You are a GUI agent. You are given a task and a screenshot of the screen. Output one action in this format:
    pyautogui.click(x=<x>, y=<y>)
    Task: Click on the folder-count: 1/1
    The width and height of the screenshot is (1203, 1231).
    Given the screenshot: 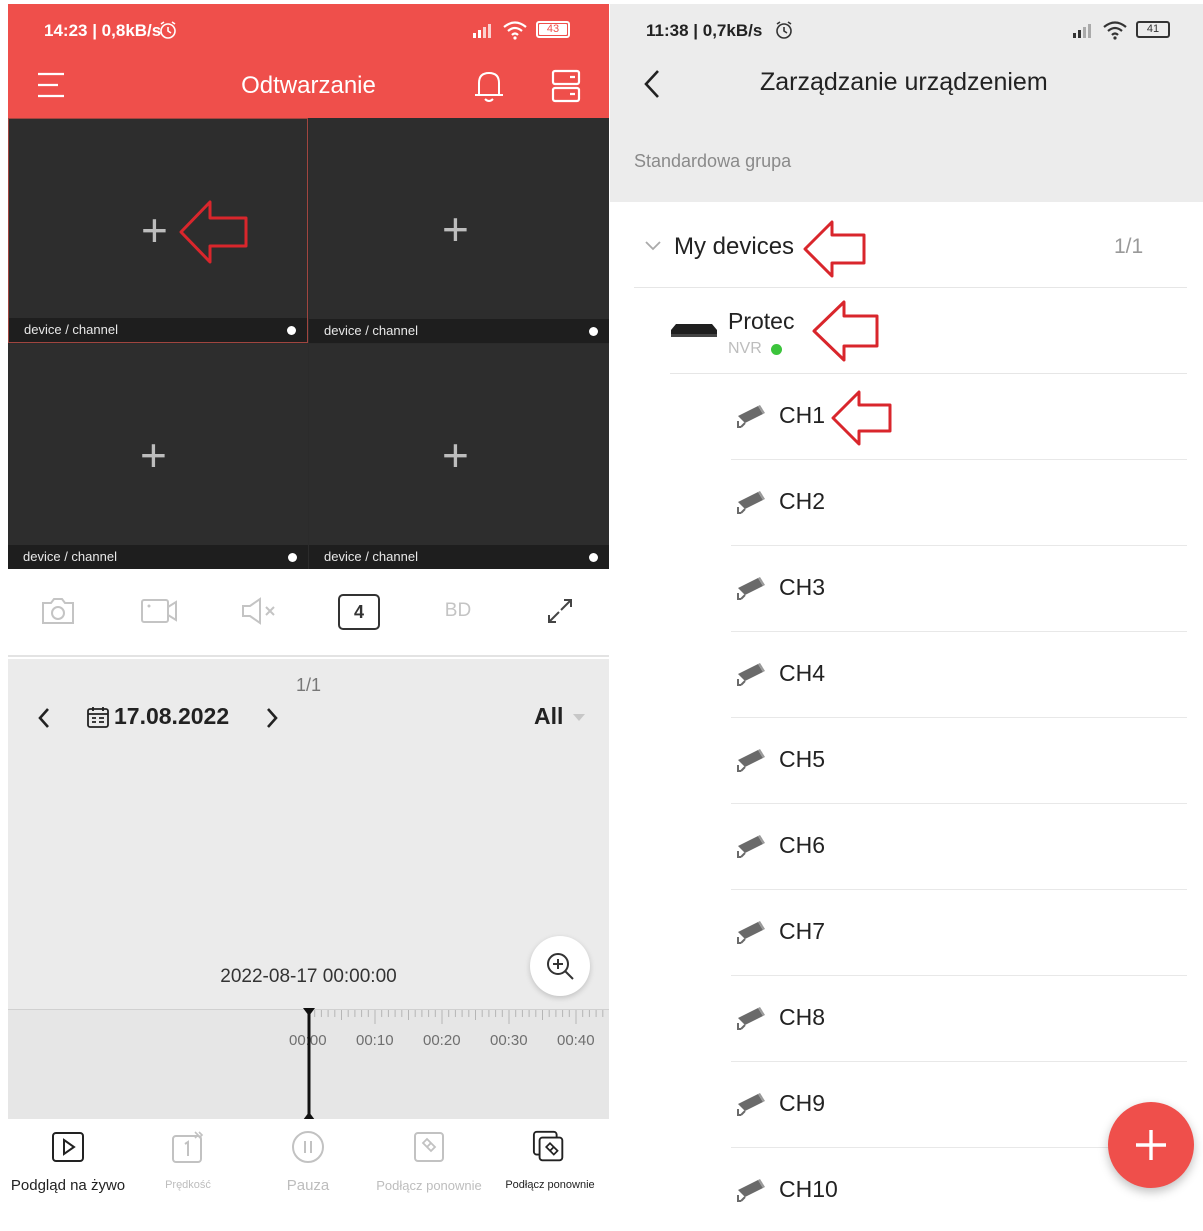 What is the action you would take?
    pyautogui.click(x=1129, y=246)
    